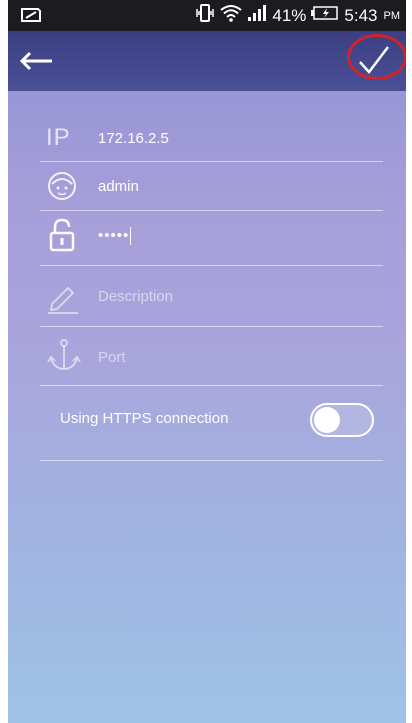 The height and width of the screenshot is (723, 412). I want to click on https-row: Using HTTPS connection, so click(211, 428).